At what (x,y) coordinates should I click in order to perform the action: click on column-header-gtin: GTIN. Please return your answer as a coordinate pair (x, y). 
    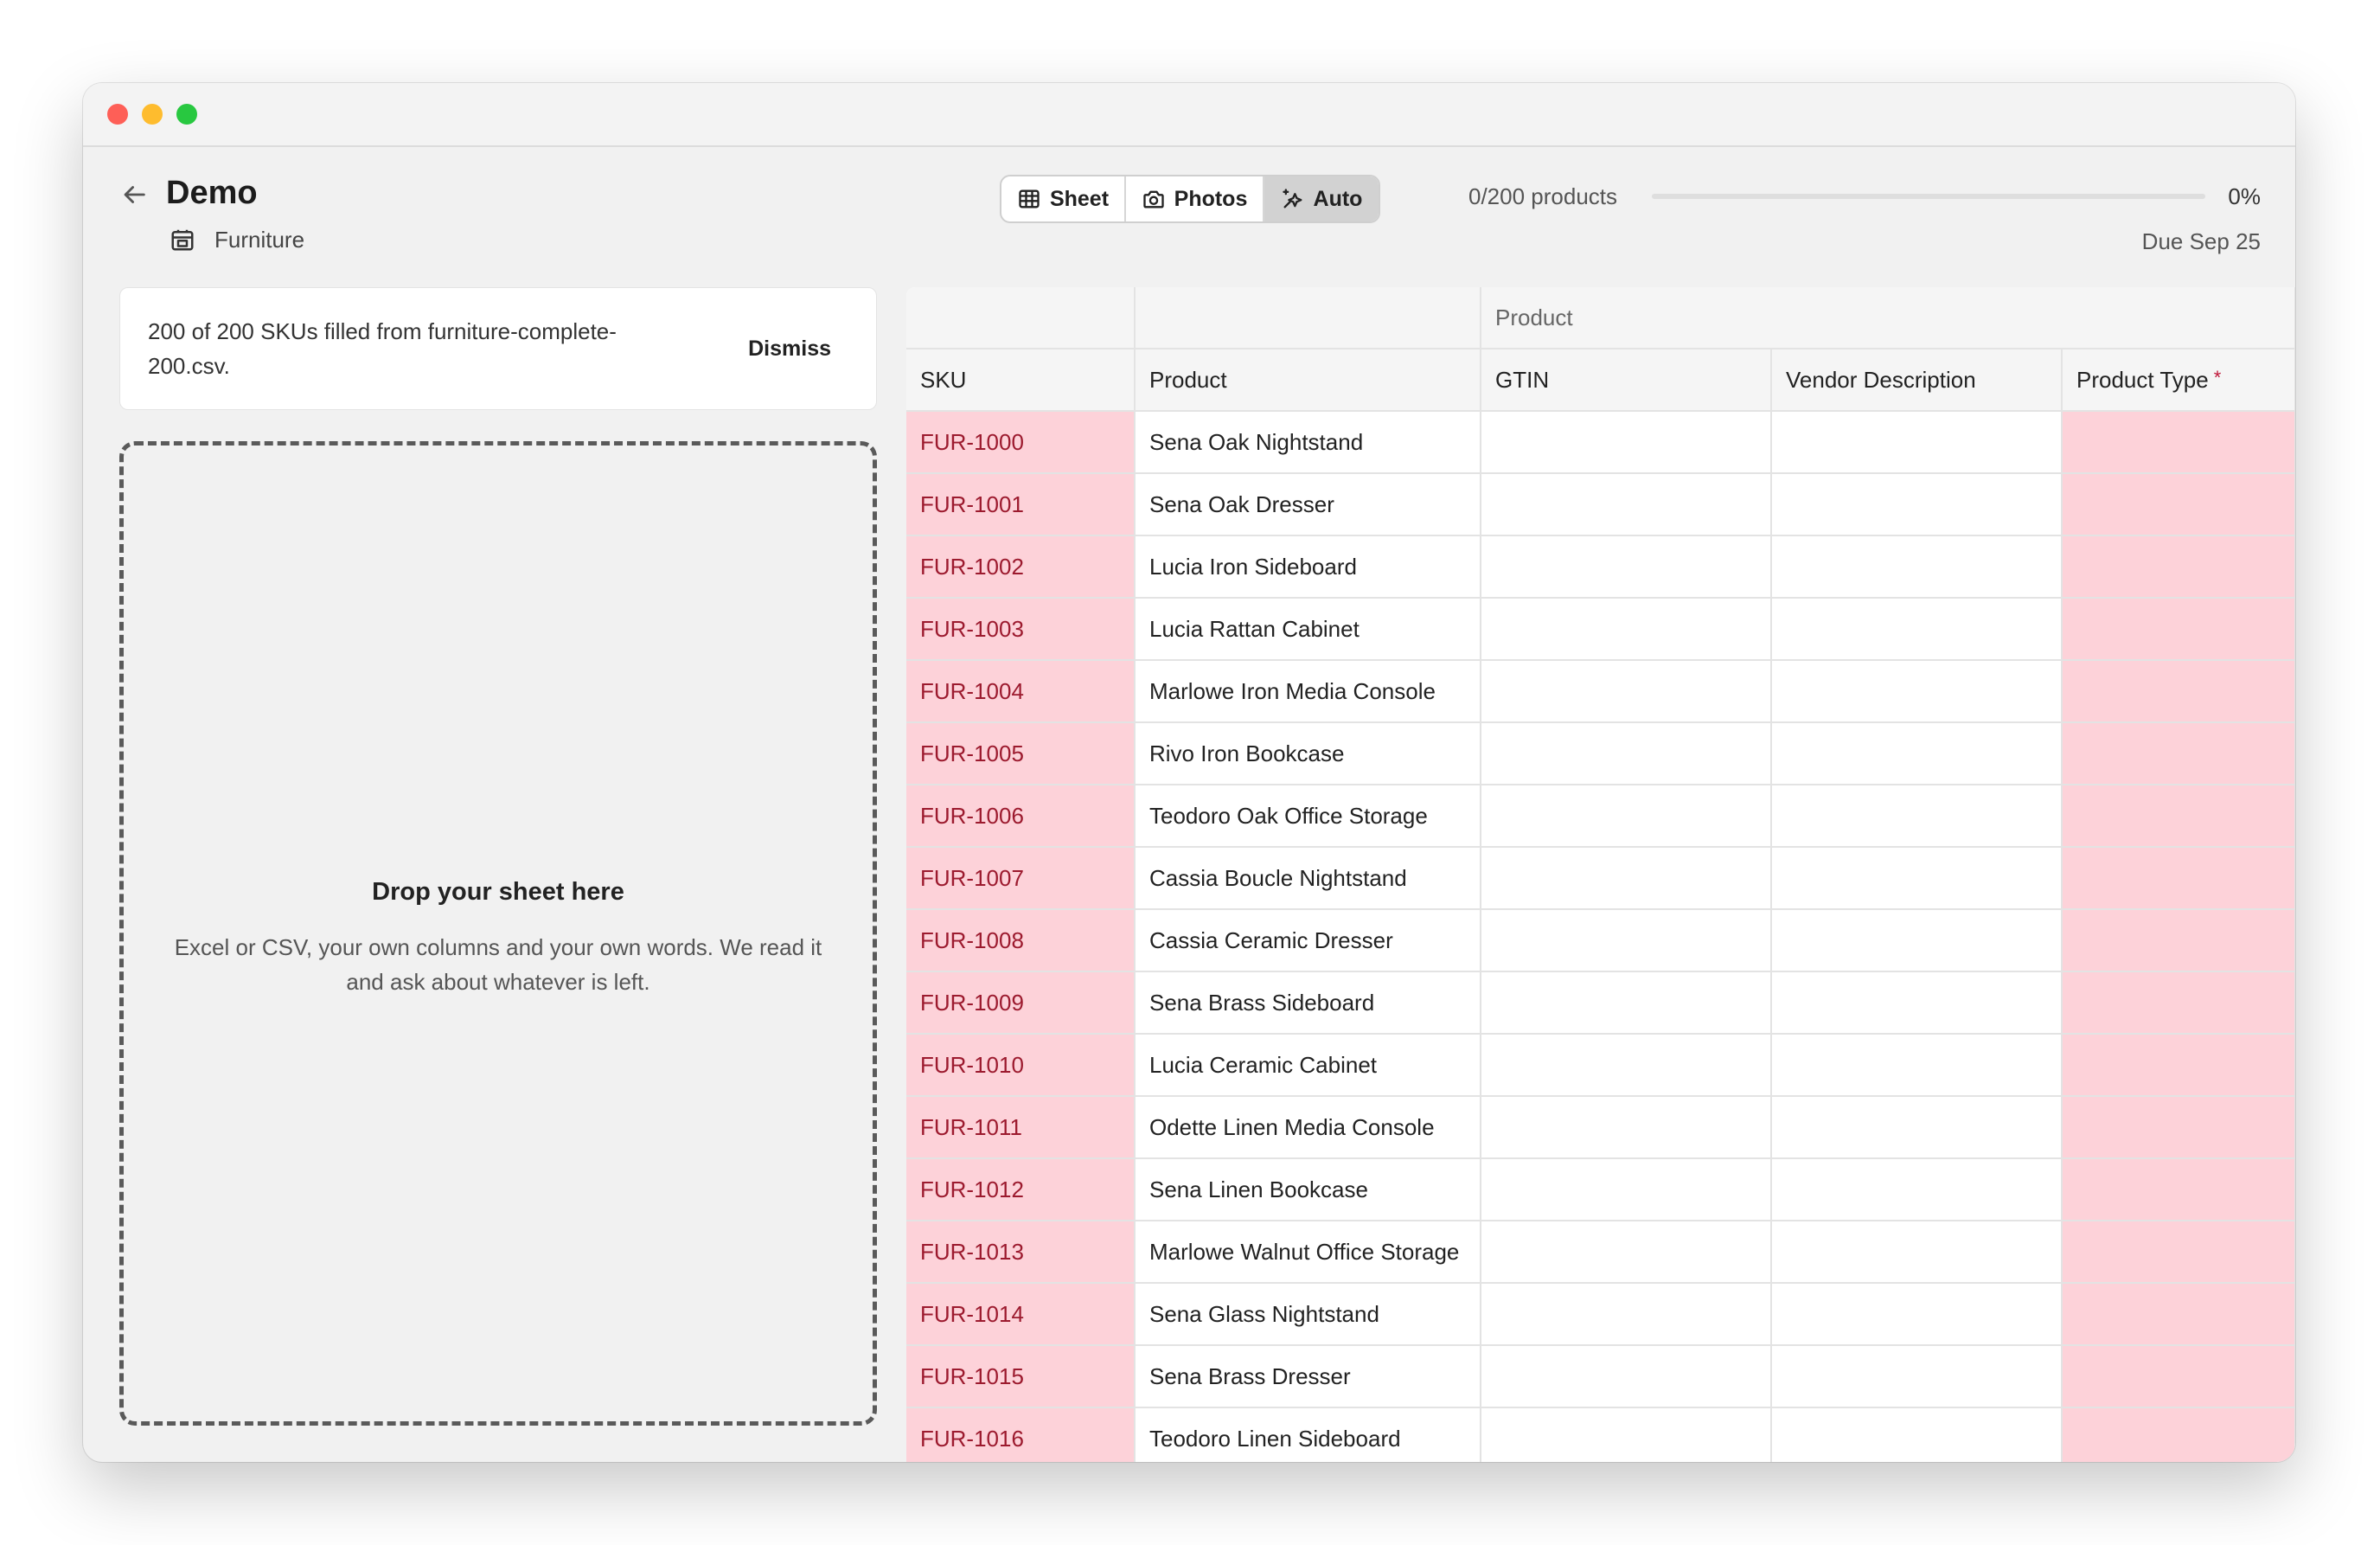
    Looking at the image, I should click on (1627, 380).